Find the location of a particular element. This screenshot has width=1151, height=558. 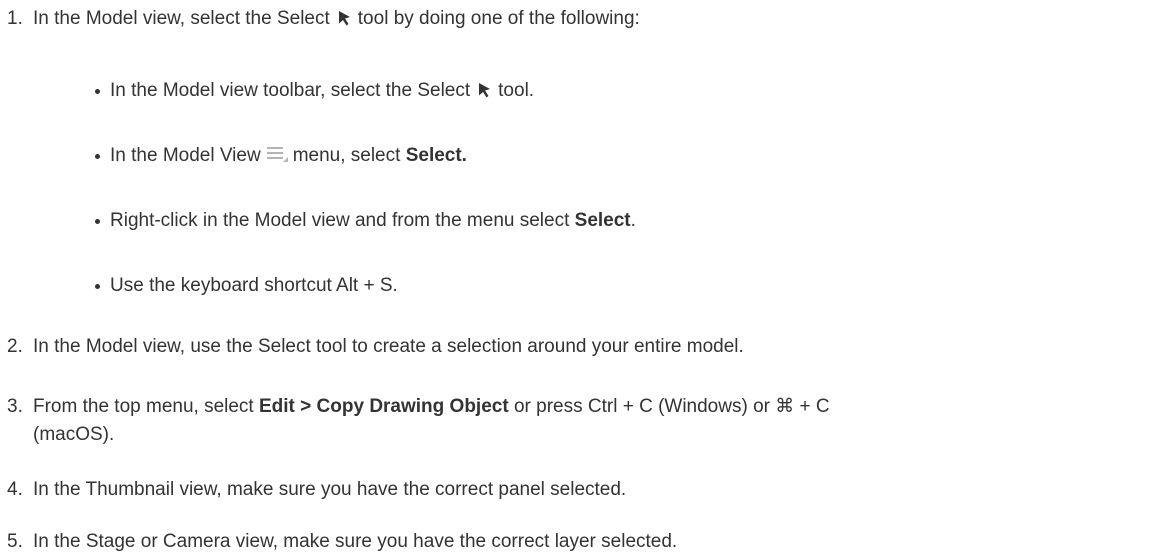

bullet-bold-text: Select. is located at coordinates (436, 155).